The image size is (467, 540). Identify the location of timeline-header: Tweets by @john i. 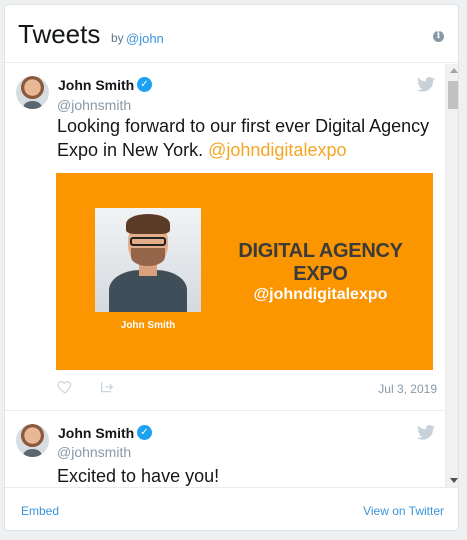
(231, 34).